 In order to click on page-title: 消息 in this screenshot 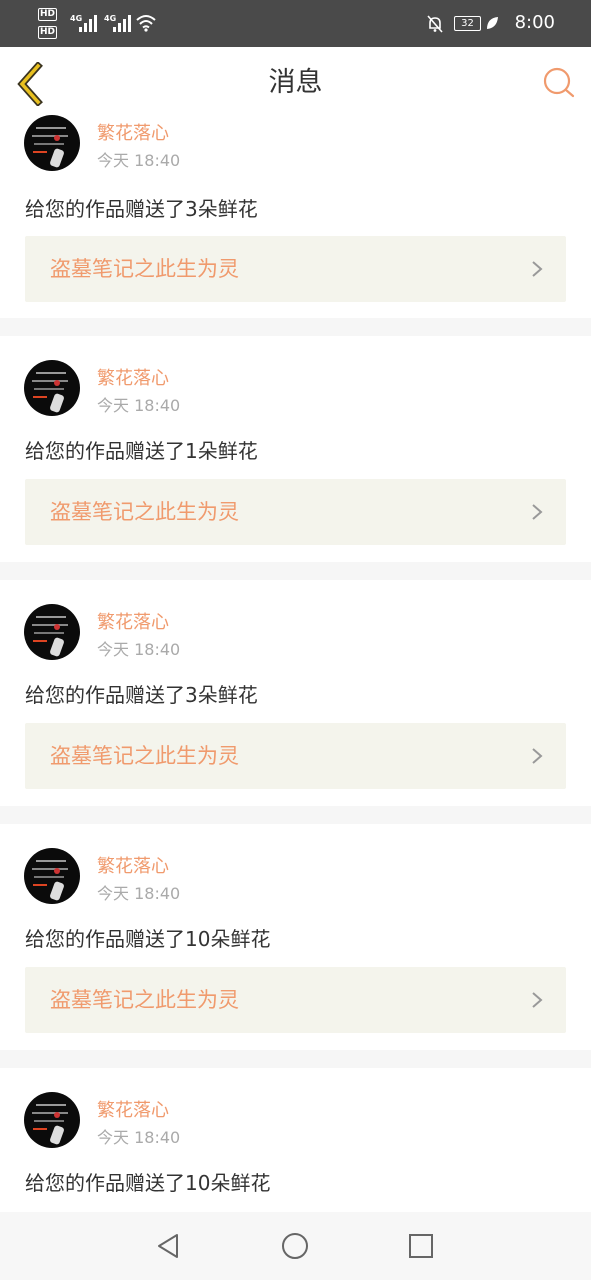, I will do `click(295, 82)`.